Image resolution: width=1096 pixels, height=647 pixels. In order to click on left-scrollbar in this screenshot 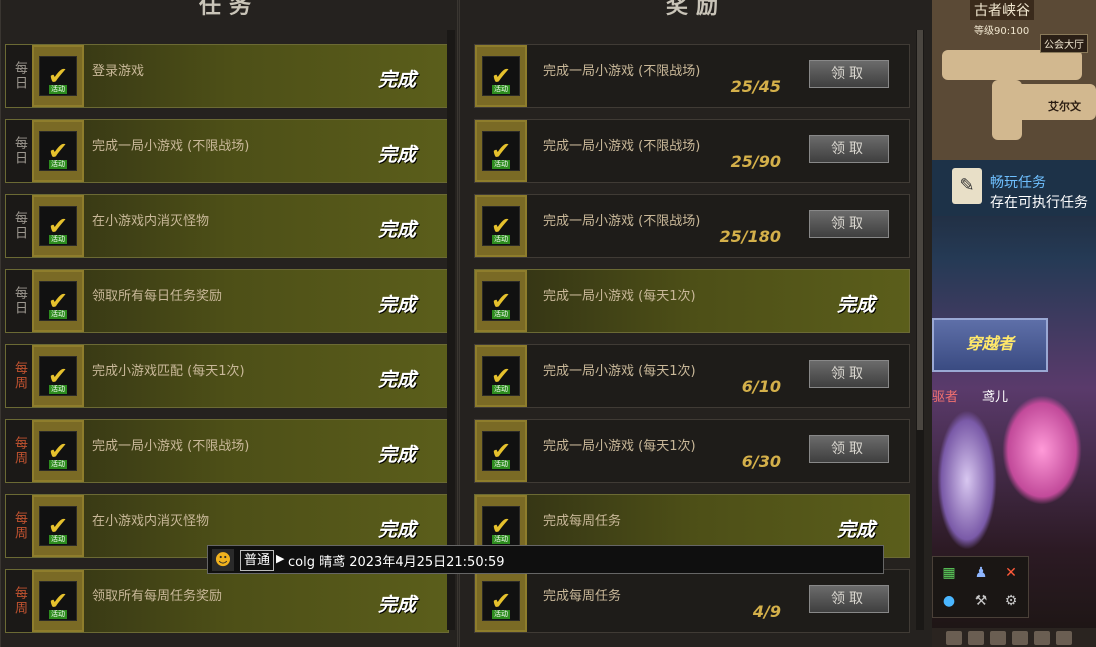, I will do `click(451, 330)`.